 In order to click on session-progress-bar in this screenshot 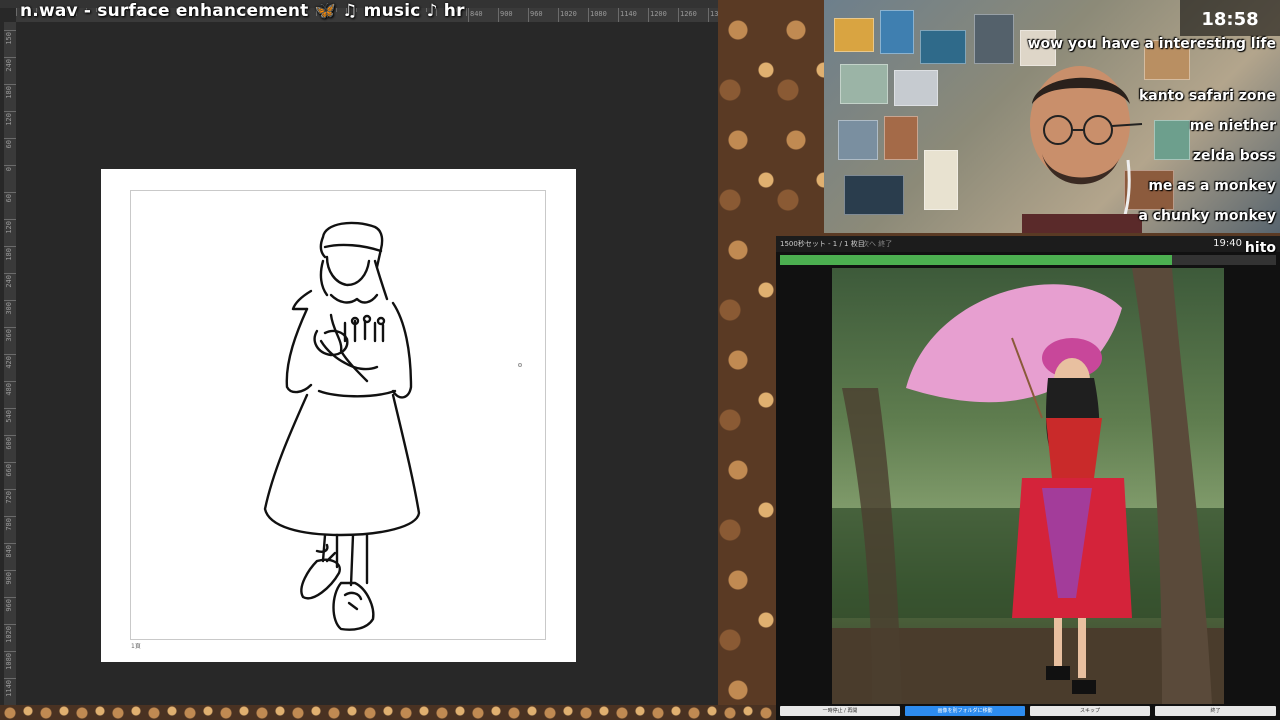, I will do `click(1028, 260)`.